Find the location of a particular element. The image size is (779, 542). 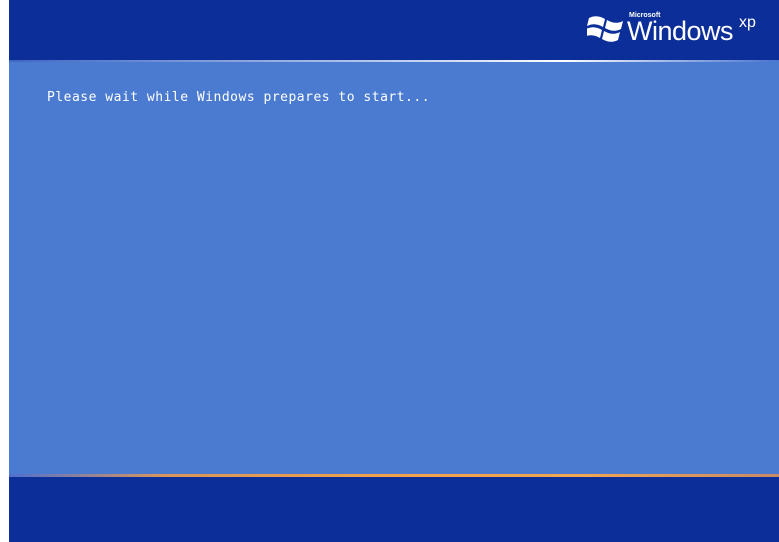

top-band: Microsoft Windows xp is located at coordinates (394, 30).